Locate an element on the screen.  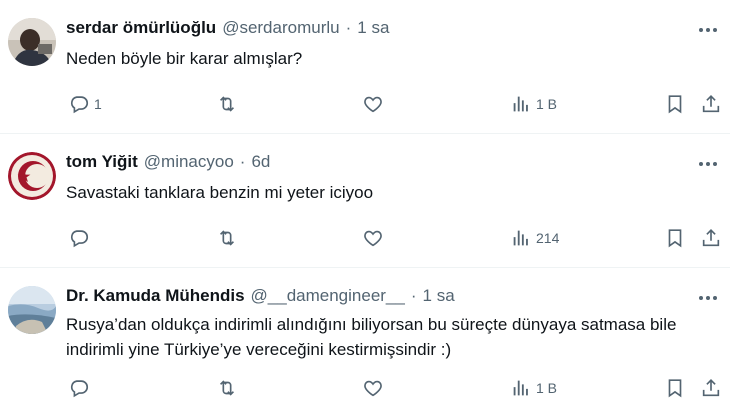
author-name: serdar ömürlüoğlu is located at coordinates (141, 28).